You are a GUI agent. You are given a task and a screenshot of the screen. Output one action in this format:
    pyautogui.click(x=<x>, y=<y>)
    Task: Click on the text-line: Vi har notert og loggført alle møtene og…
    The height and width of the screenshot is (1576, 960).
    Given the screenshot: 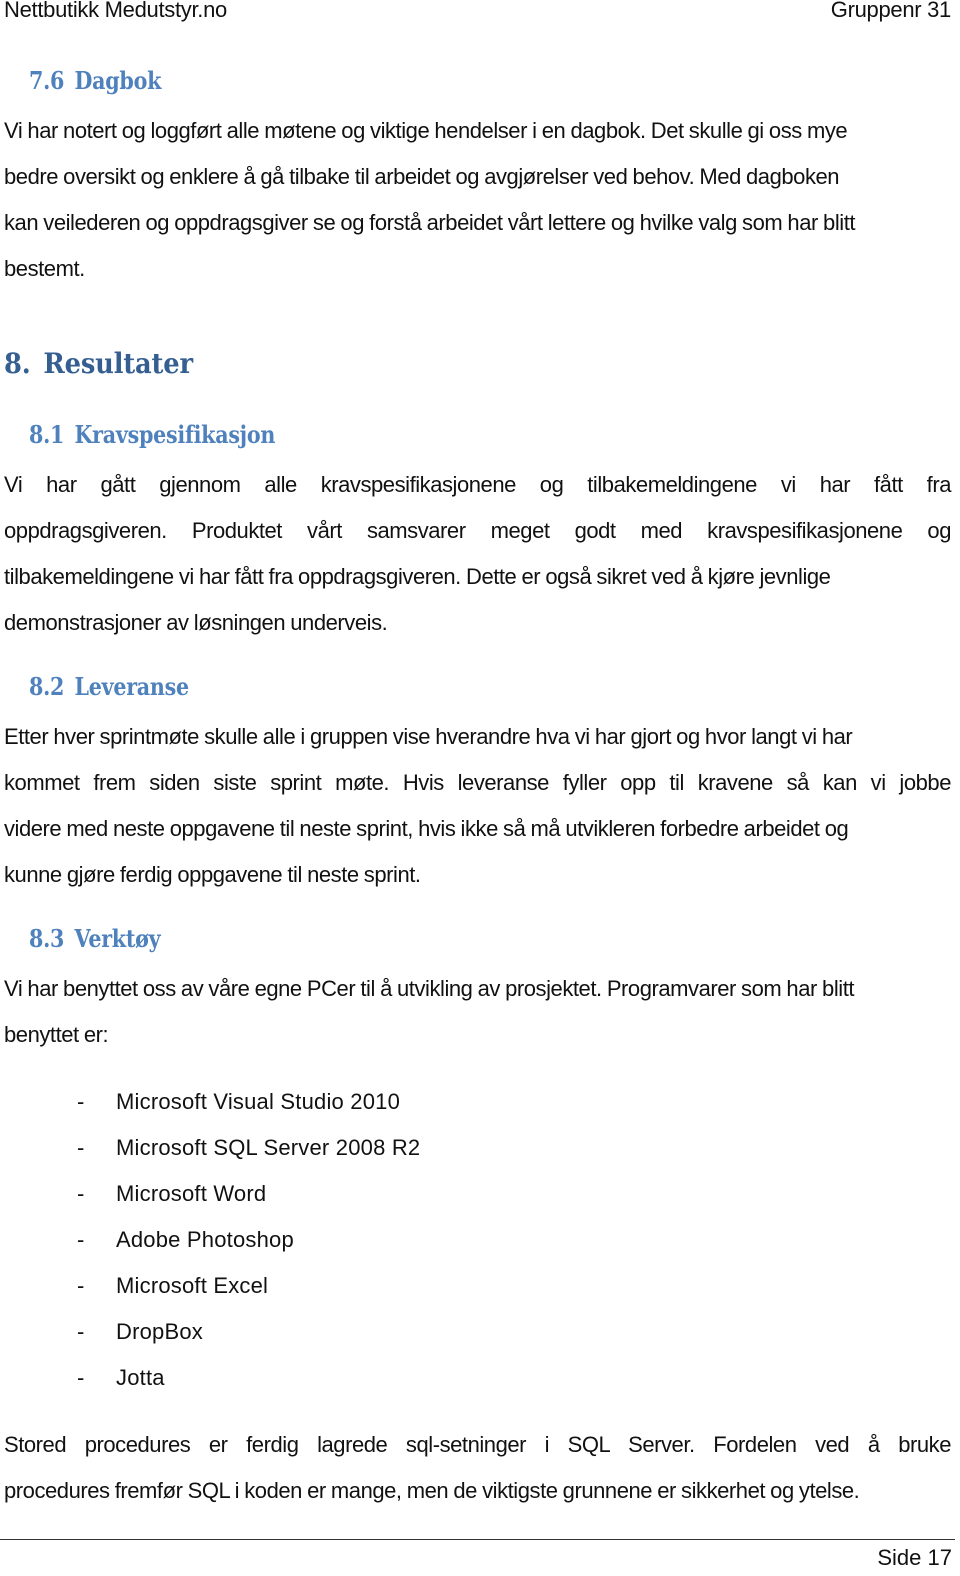 What is the action you would take?
    pyautogui.click(x=426, y=130)
    